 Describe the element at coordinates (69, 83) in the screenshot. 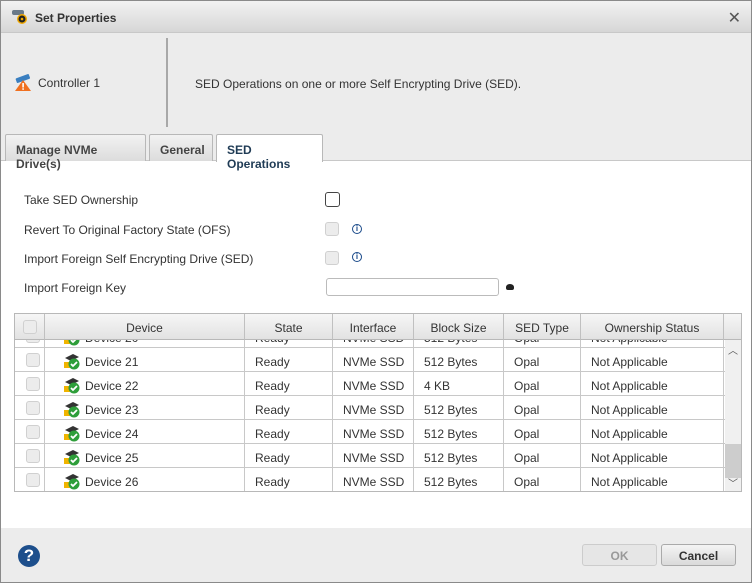

I see `controller-name: Controller 1` at that location.